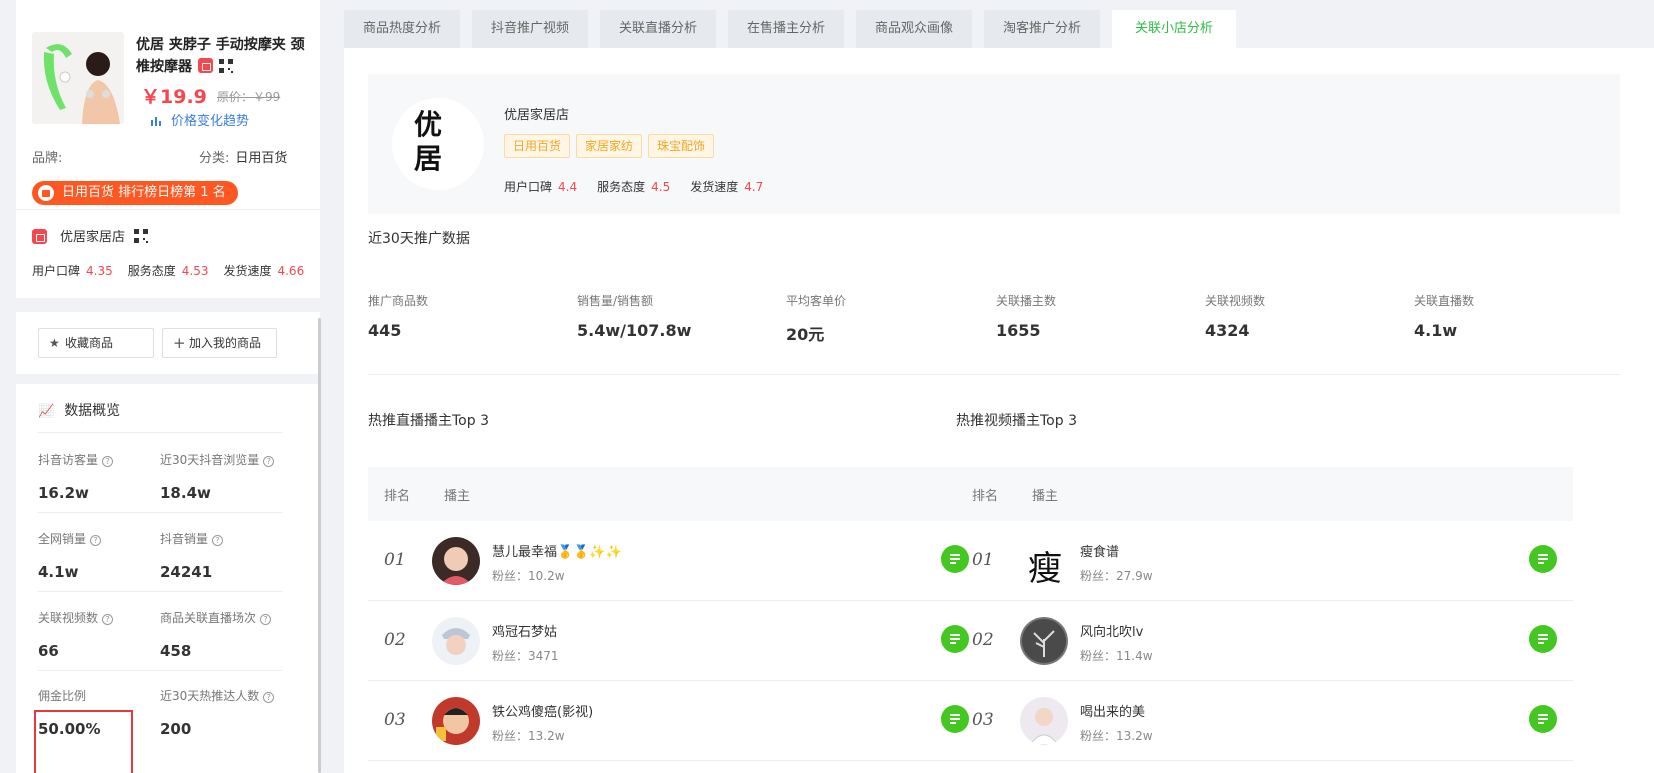 Image resolution: width=1654 pixels, height=773 pixels. What do you see at coordinates (398, 317) in the screenshot?
I see `stat-promo-products: 推广商品数 445` at bounding box center [398, 317].